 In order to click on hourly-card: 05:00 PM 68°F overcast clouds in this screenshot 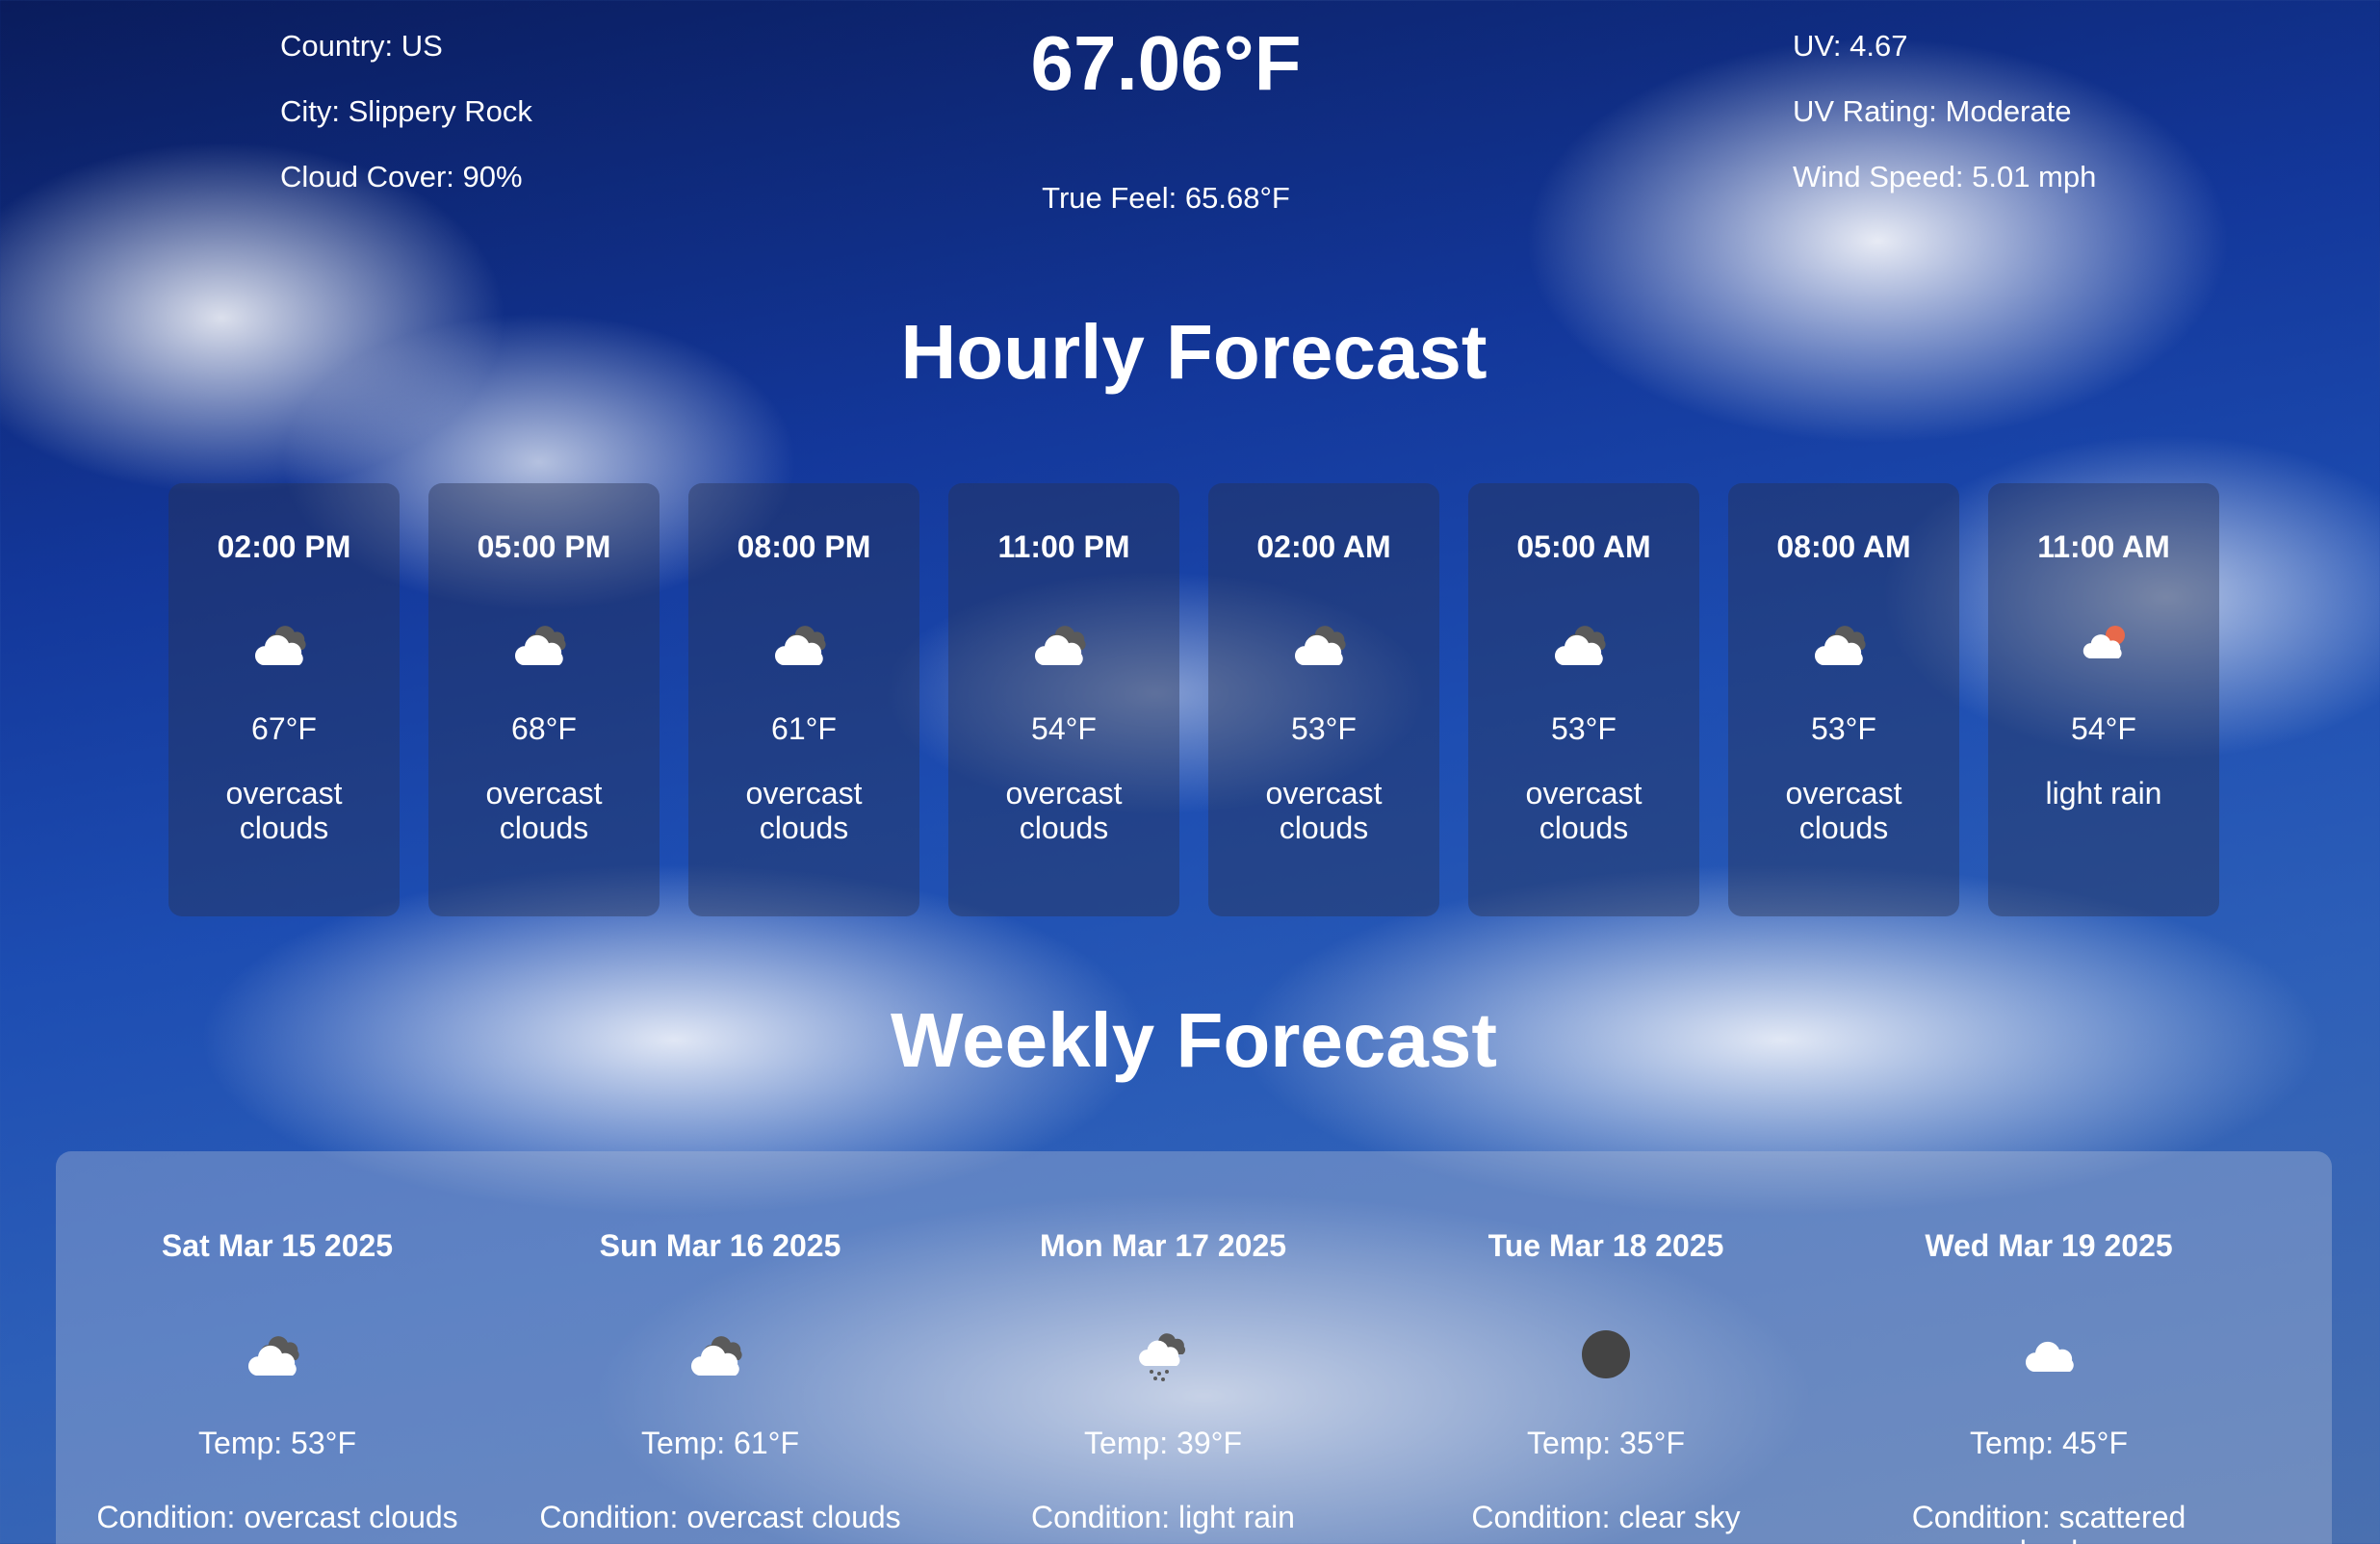, I will do `click(544, 699)`.